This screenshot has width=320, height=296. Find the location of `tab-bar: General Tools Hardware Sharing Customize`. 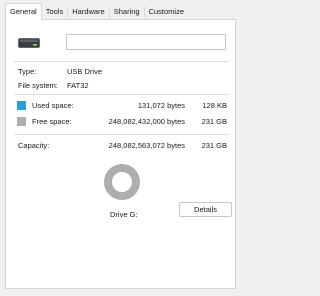

tab-bar: General Tools Hardware Sharing Customize is located at coordinates (96, 11).